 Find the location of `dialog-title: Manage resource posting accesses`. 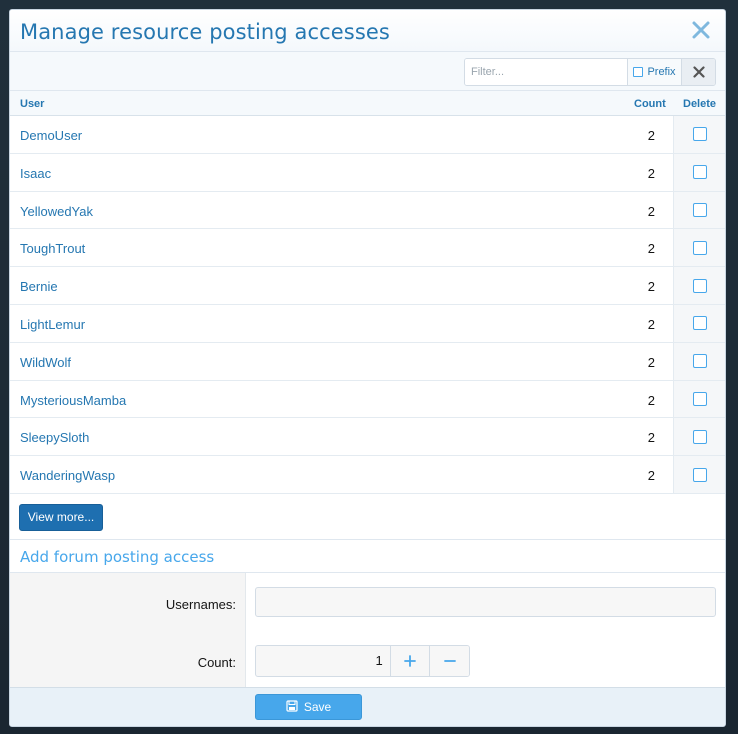

dialog-title: Manage resource posting accesses is located at coordinates (205, 32).